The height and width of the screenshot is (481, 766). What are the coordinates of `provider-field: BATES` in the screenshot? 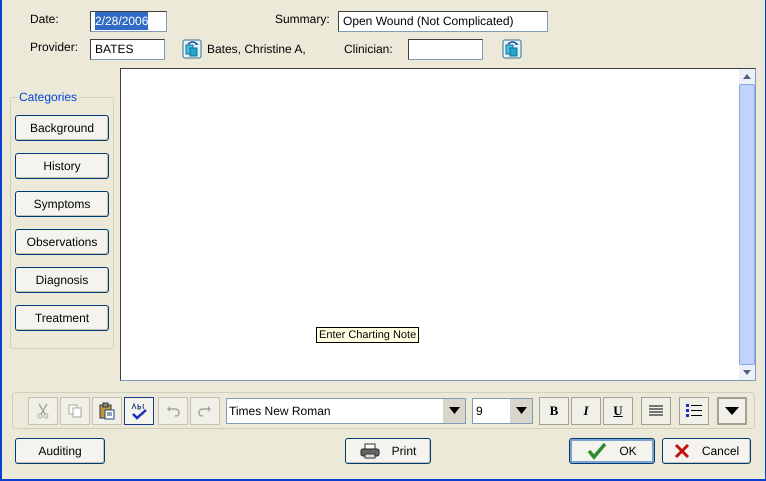 It's located at (127, 49).